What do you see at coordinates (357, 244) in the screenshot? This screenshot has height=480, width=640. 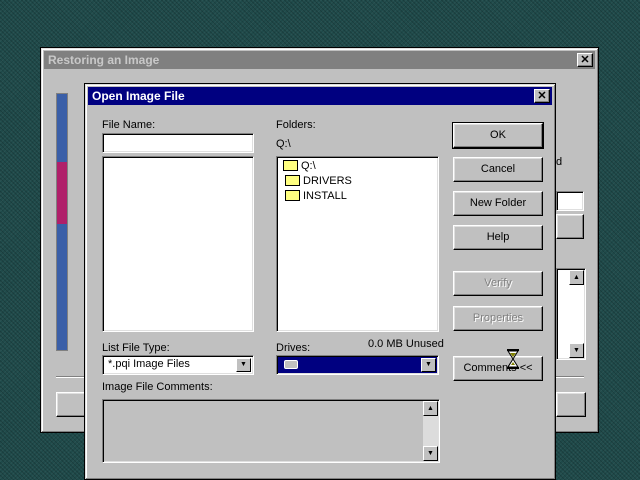 I see `folder-tree: Q:\ DRIVERS INSTALL` at bounding box center [357, 244].